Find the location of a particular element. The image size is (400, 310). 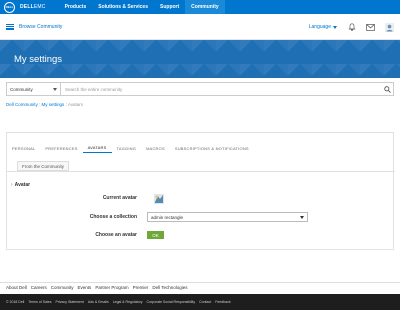

search-icon is located at coordinates (387, 89).